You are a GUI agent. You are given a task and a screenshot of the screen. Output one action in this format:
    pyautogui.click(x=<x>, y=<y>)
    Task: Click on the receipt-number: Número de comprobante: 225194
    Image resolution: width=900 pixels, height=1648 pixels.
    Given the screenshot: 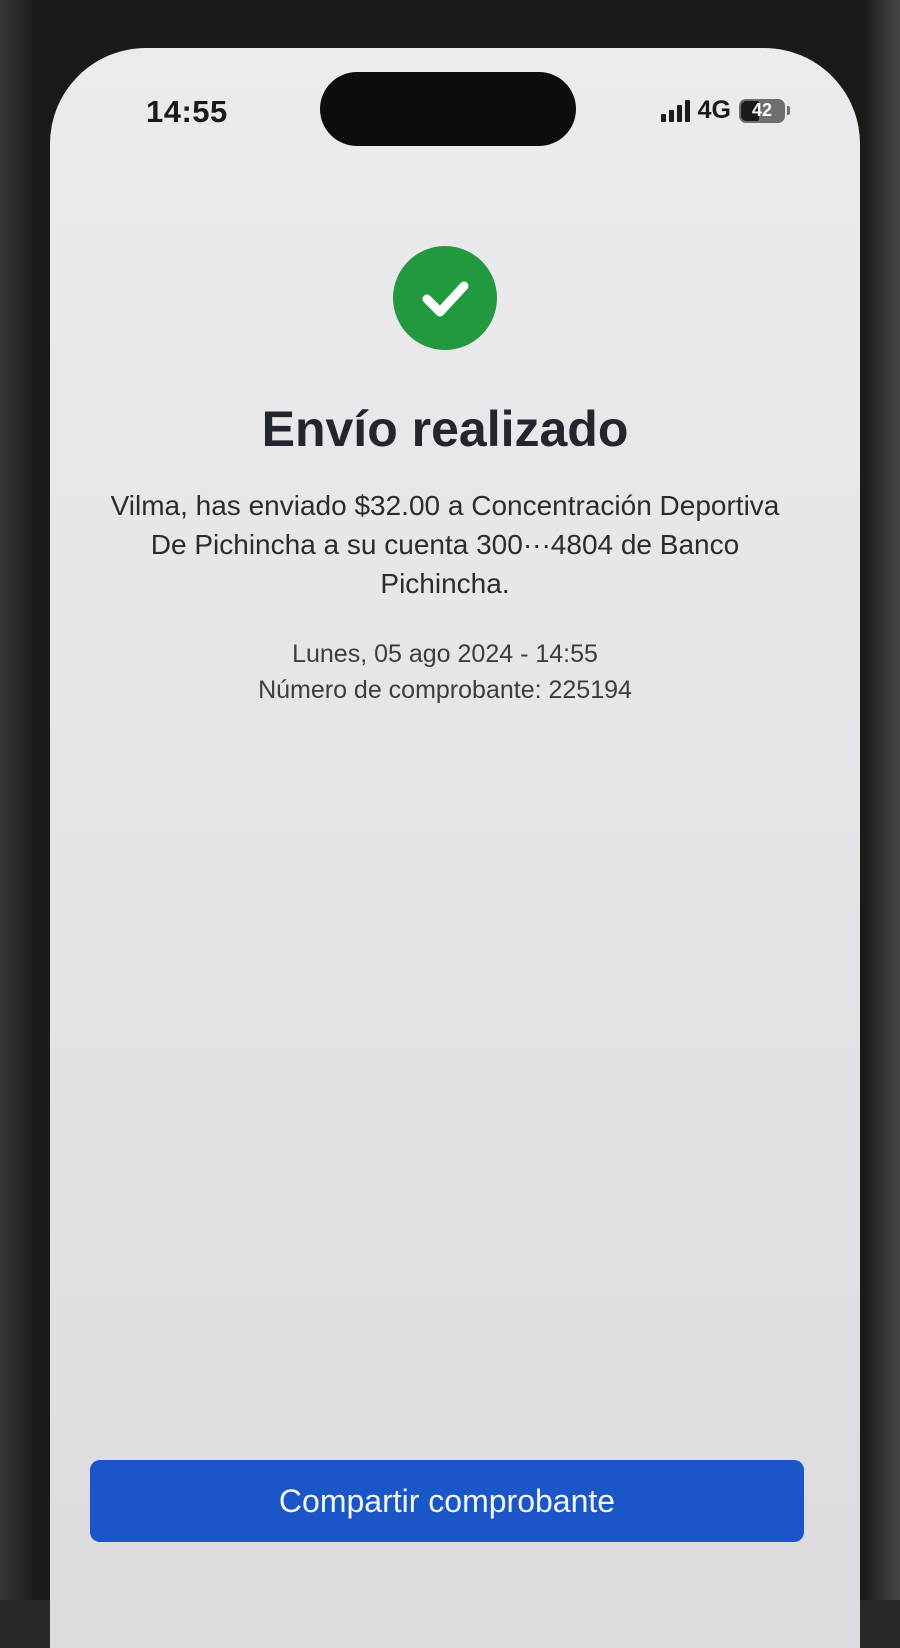 What is the action you would take?
    pyautogui.click(x=445, y=690)
    